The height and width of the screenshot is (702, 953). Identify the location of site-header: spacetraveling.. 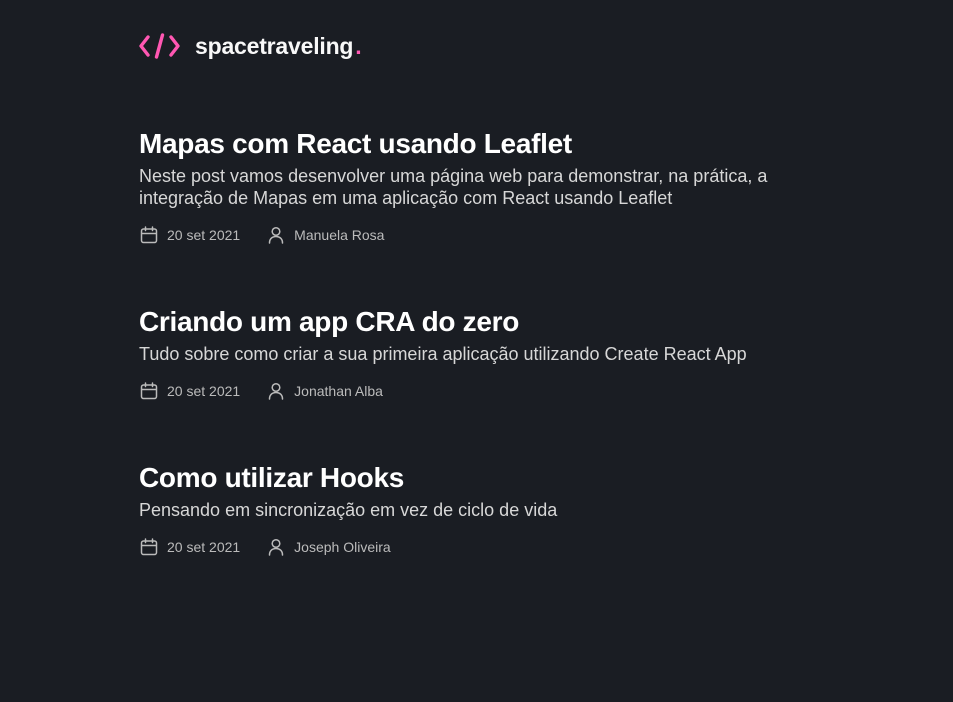
(250, 46).